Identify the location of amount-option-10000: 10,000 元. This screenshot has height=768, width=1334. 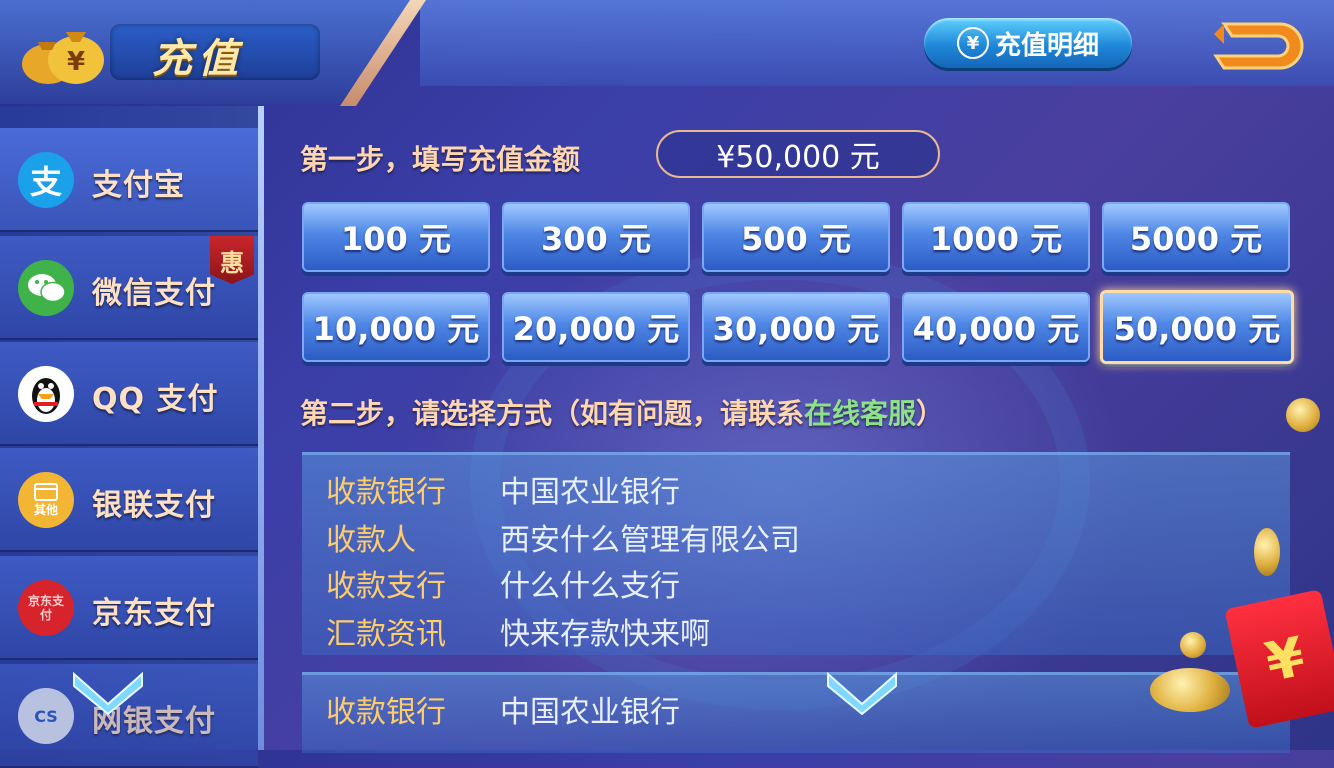
(396, 327).